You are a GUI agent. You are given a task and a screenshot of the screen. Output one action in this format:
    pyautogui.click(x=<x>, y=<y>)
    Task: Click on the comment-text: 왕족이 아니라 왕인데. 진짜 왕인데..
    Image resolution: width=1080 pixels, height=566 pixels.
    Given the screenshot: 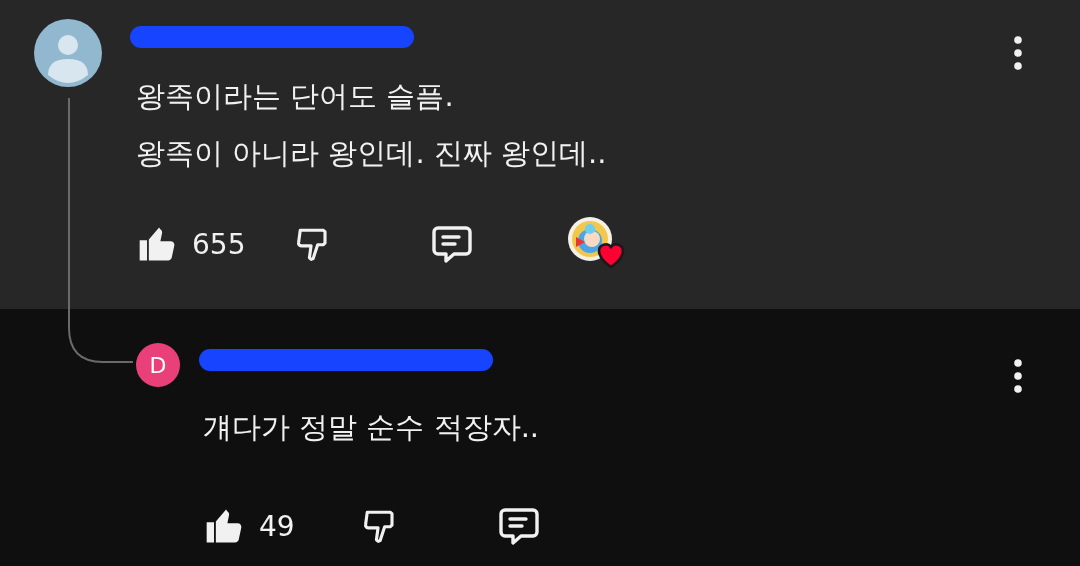 What is the action you would take?
    pyautogui.click(x=372, y=153)
    